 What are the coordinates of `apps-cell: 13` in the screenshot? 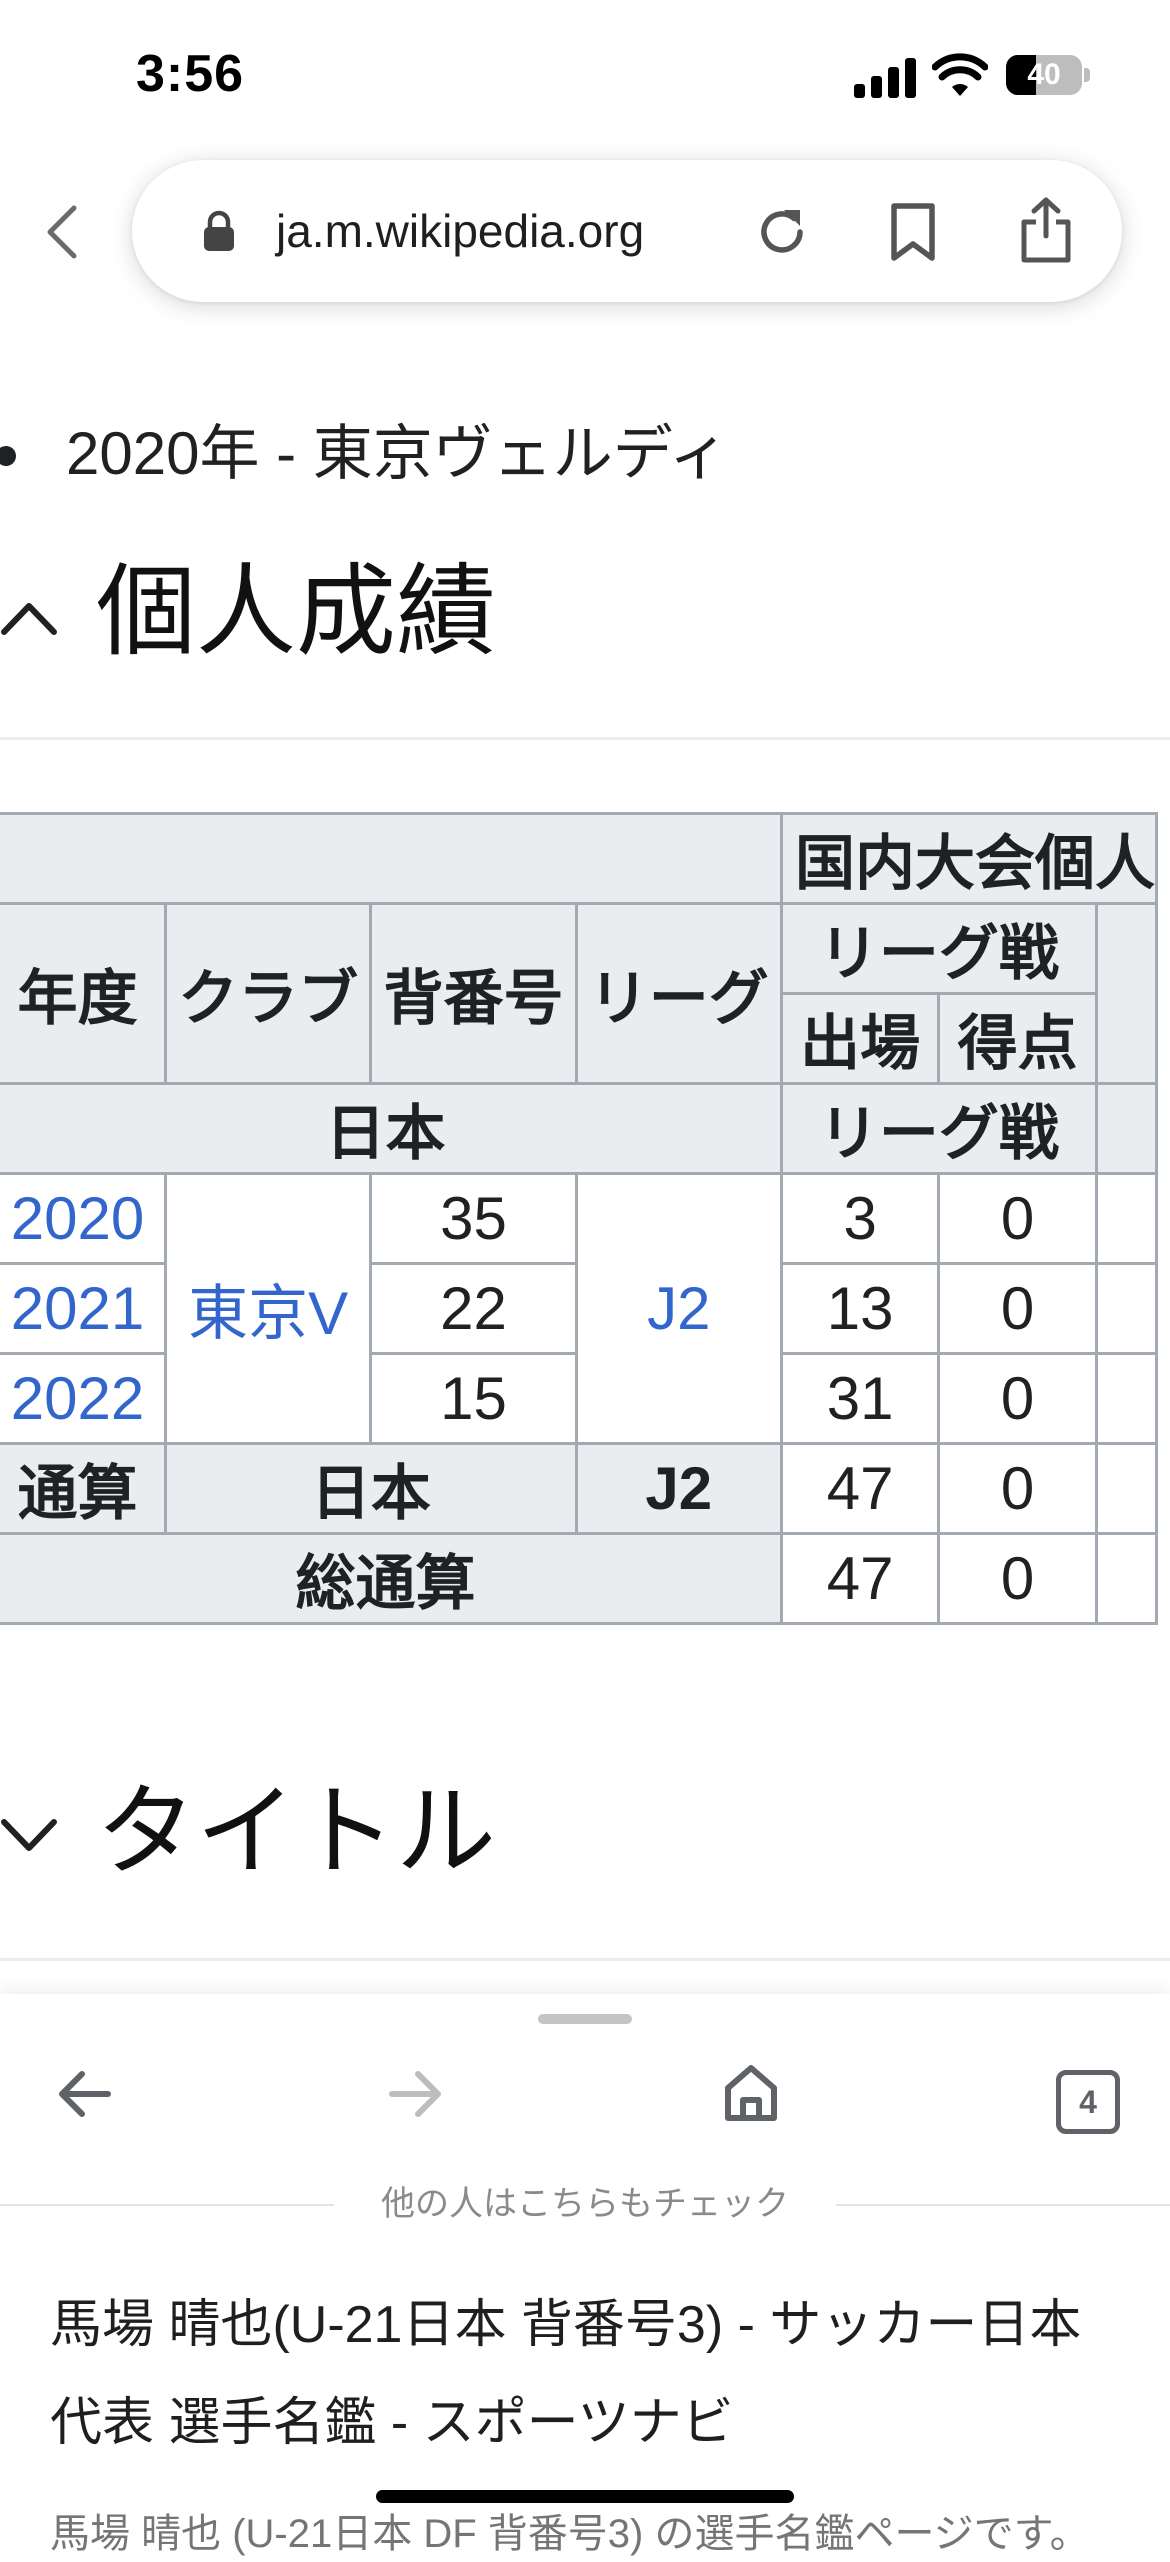 It's located at (860, 1308).